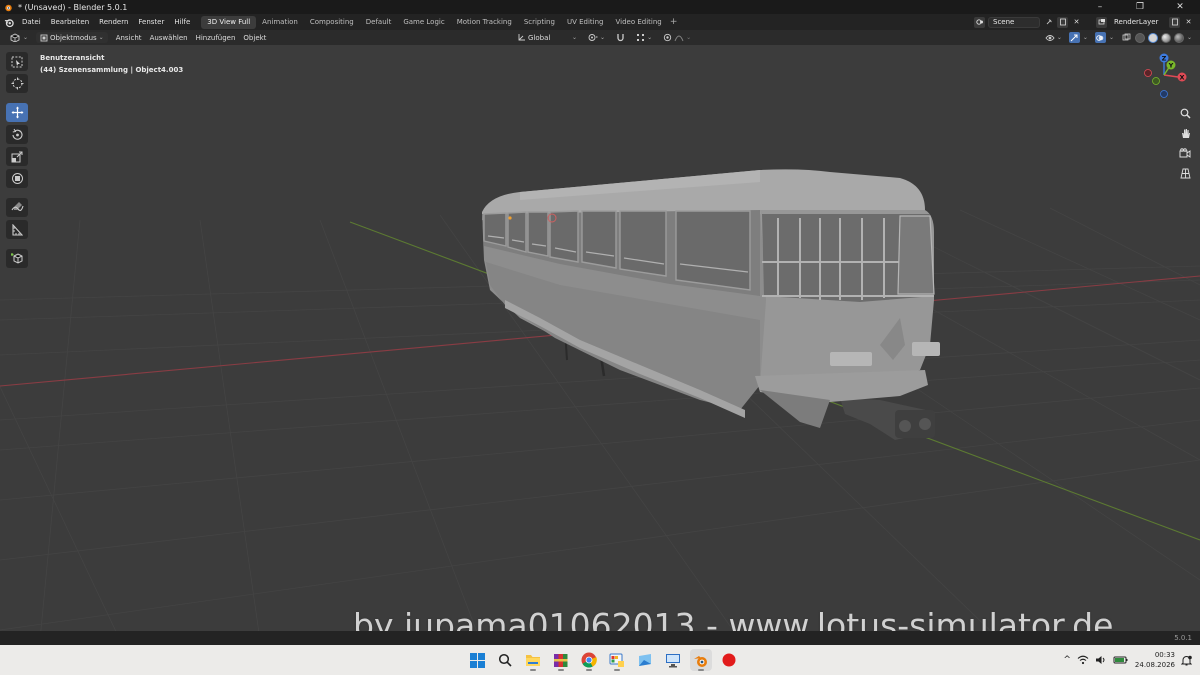 This screenshot has height=675, width=1200. I want to click on tab-default: Default, so click(379, 22).